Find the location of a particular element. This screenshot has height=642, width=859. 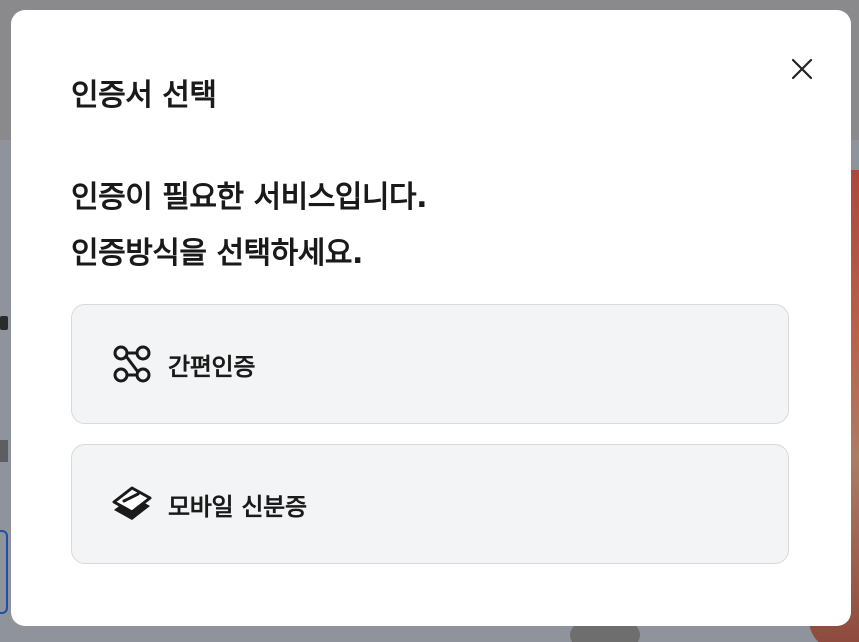

headline-line-1: 인증이 필요한 서비스입니다. is located at coordinates (249, 197).